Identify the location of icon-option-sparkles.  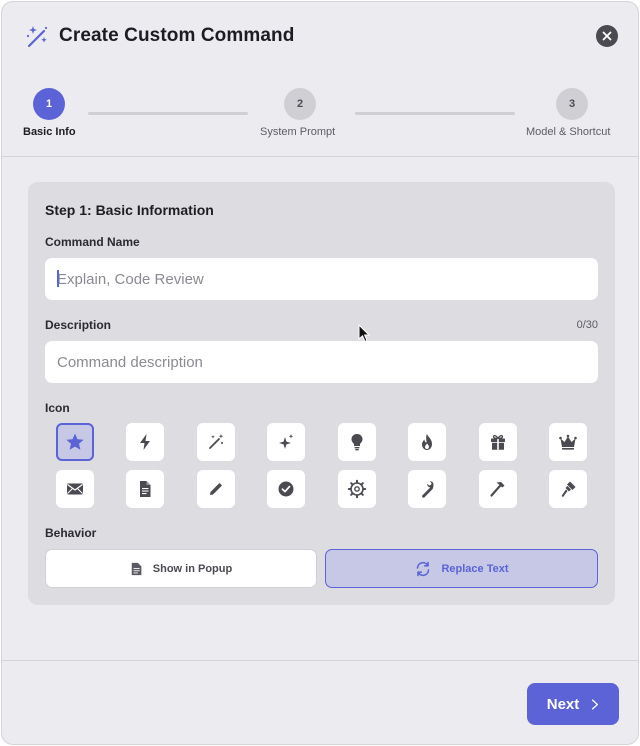
(286, 442).